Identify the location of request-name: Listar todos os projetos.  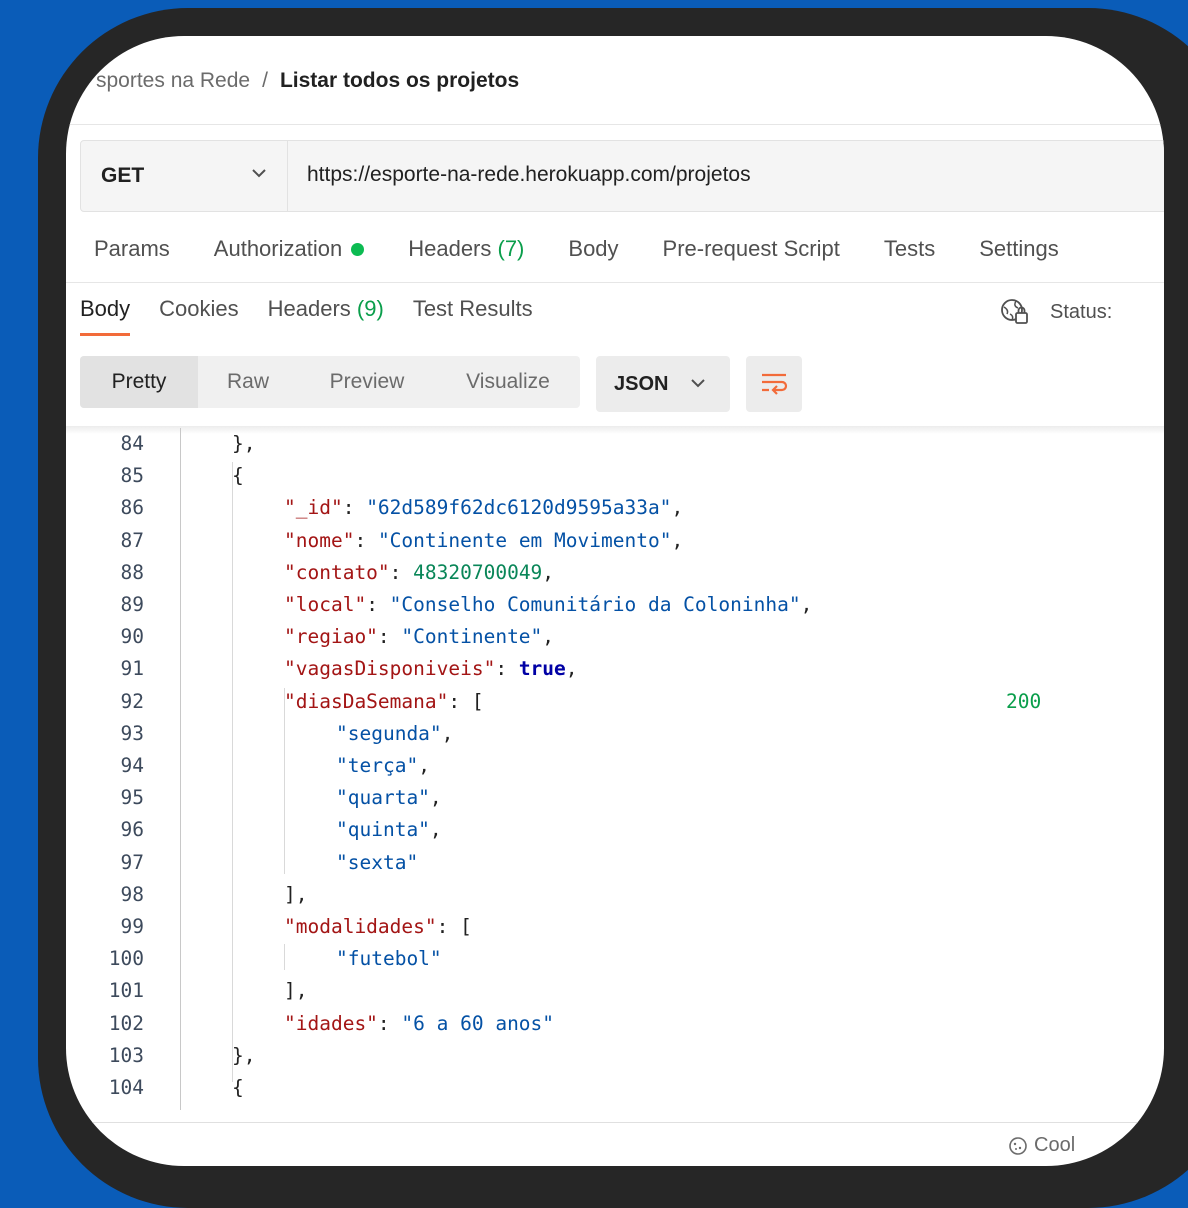
(399, 81).